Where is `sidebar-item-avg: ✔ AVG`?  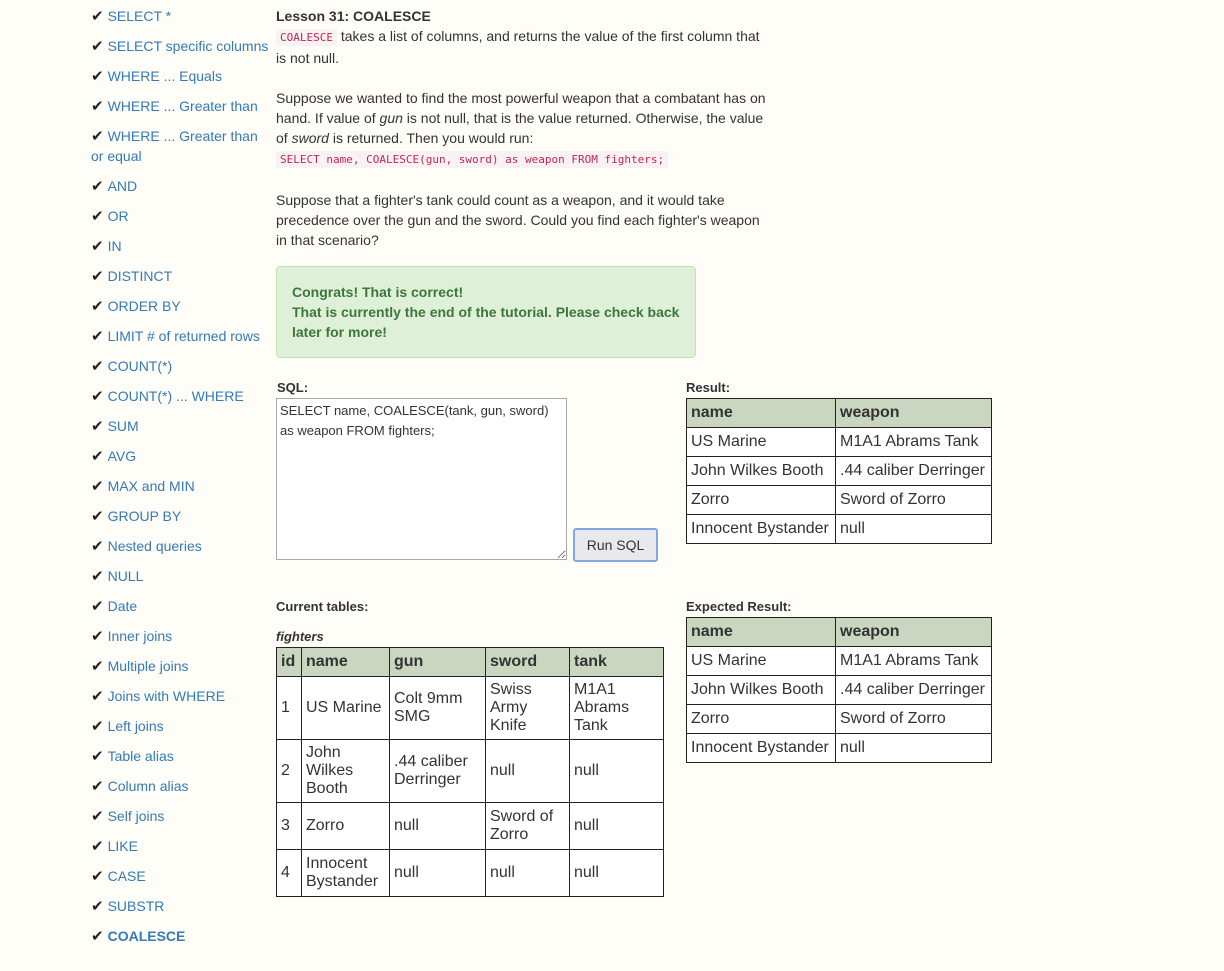 sidebar-item-avg: ✔ AVG is located at coordinates (181, 456).